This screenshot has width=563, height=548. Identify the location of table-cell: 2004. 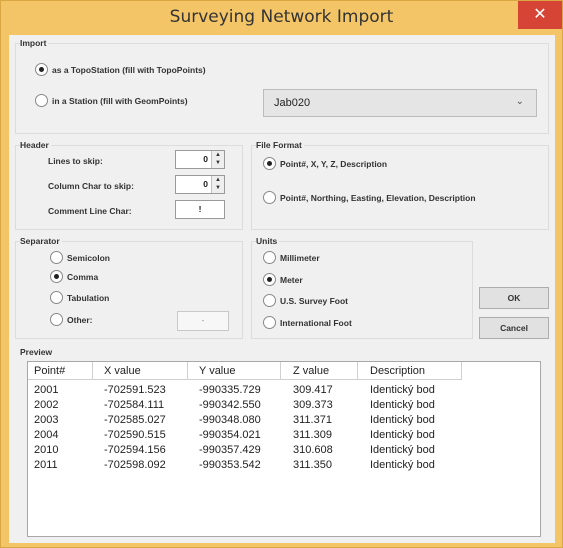
(46, 435).